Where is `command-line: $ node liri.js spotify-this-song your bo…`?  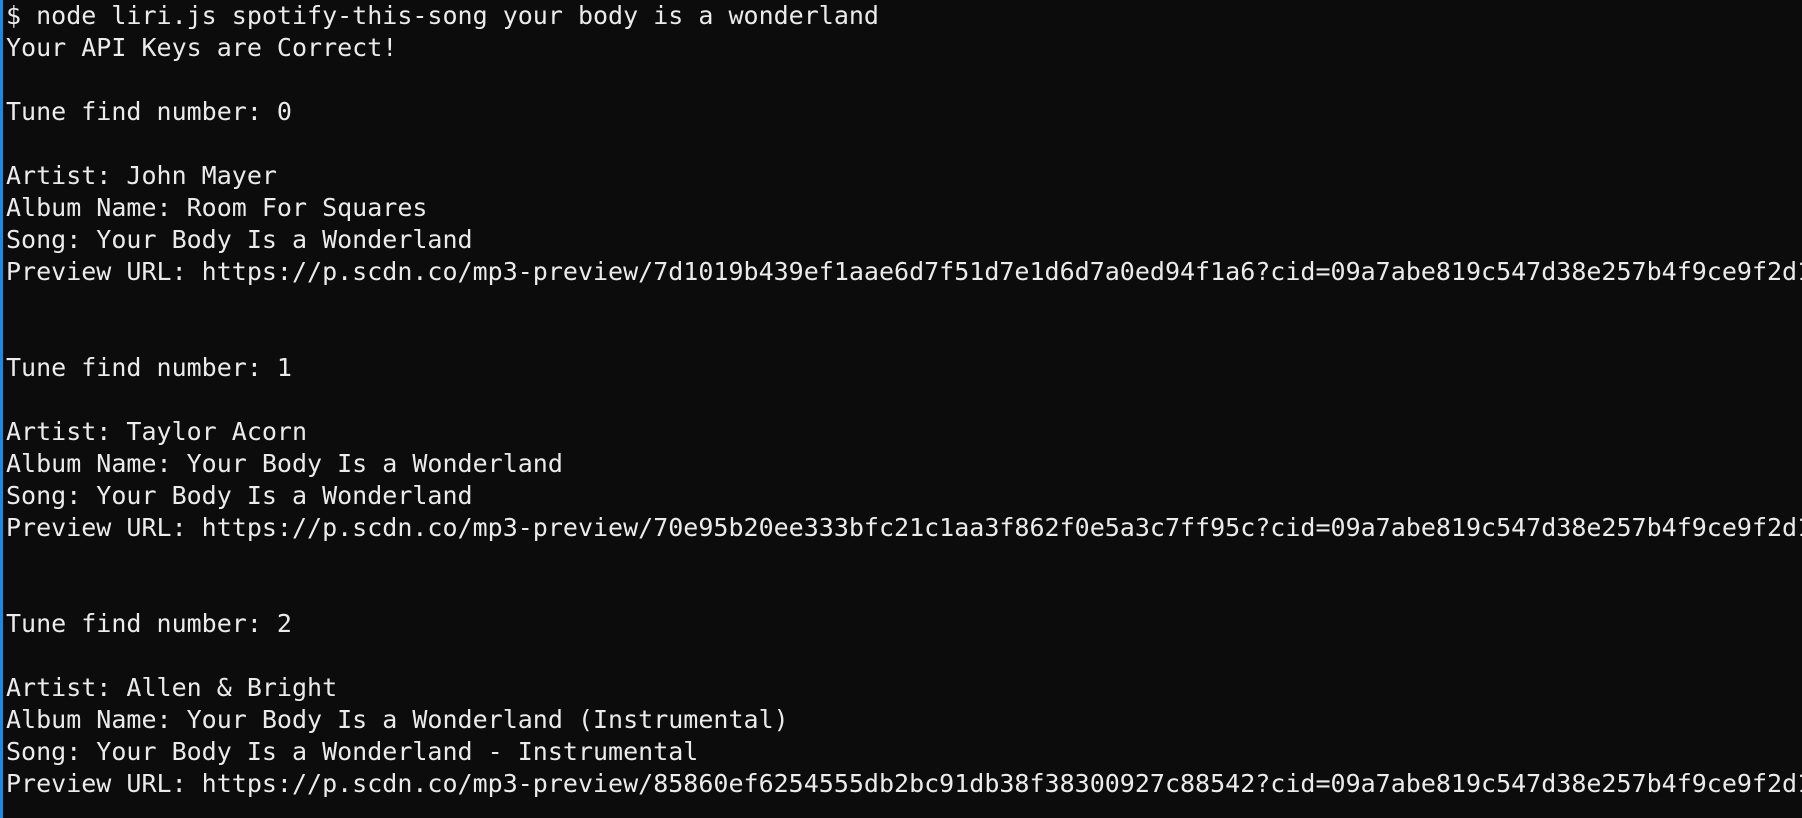 command-line: $ node liri.js spotify-this-song your bo… is located at coordinates (442, 15).